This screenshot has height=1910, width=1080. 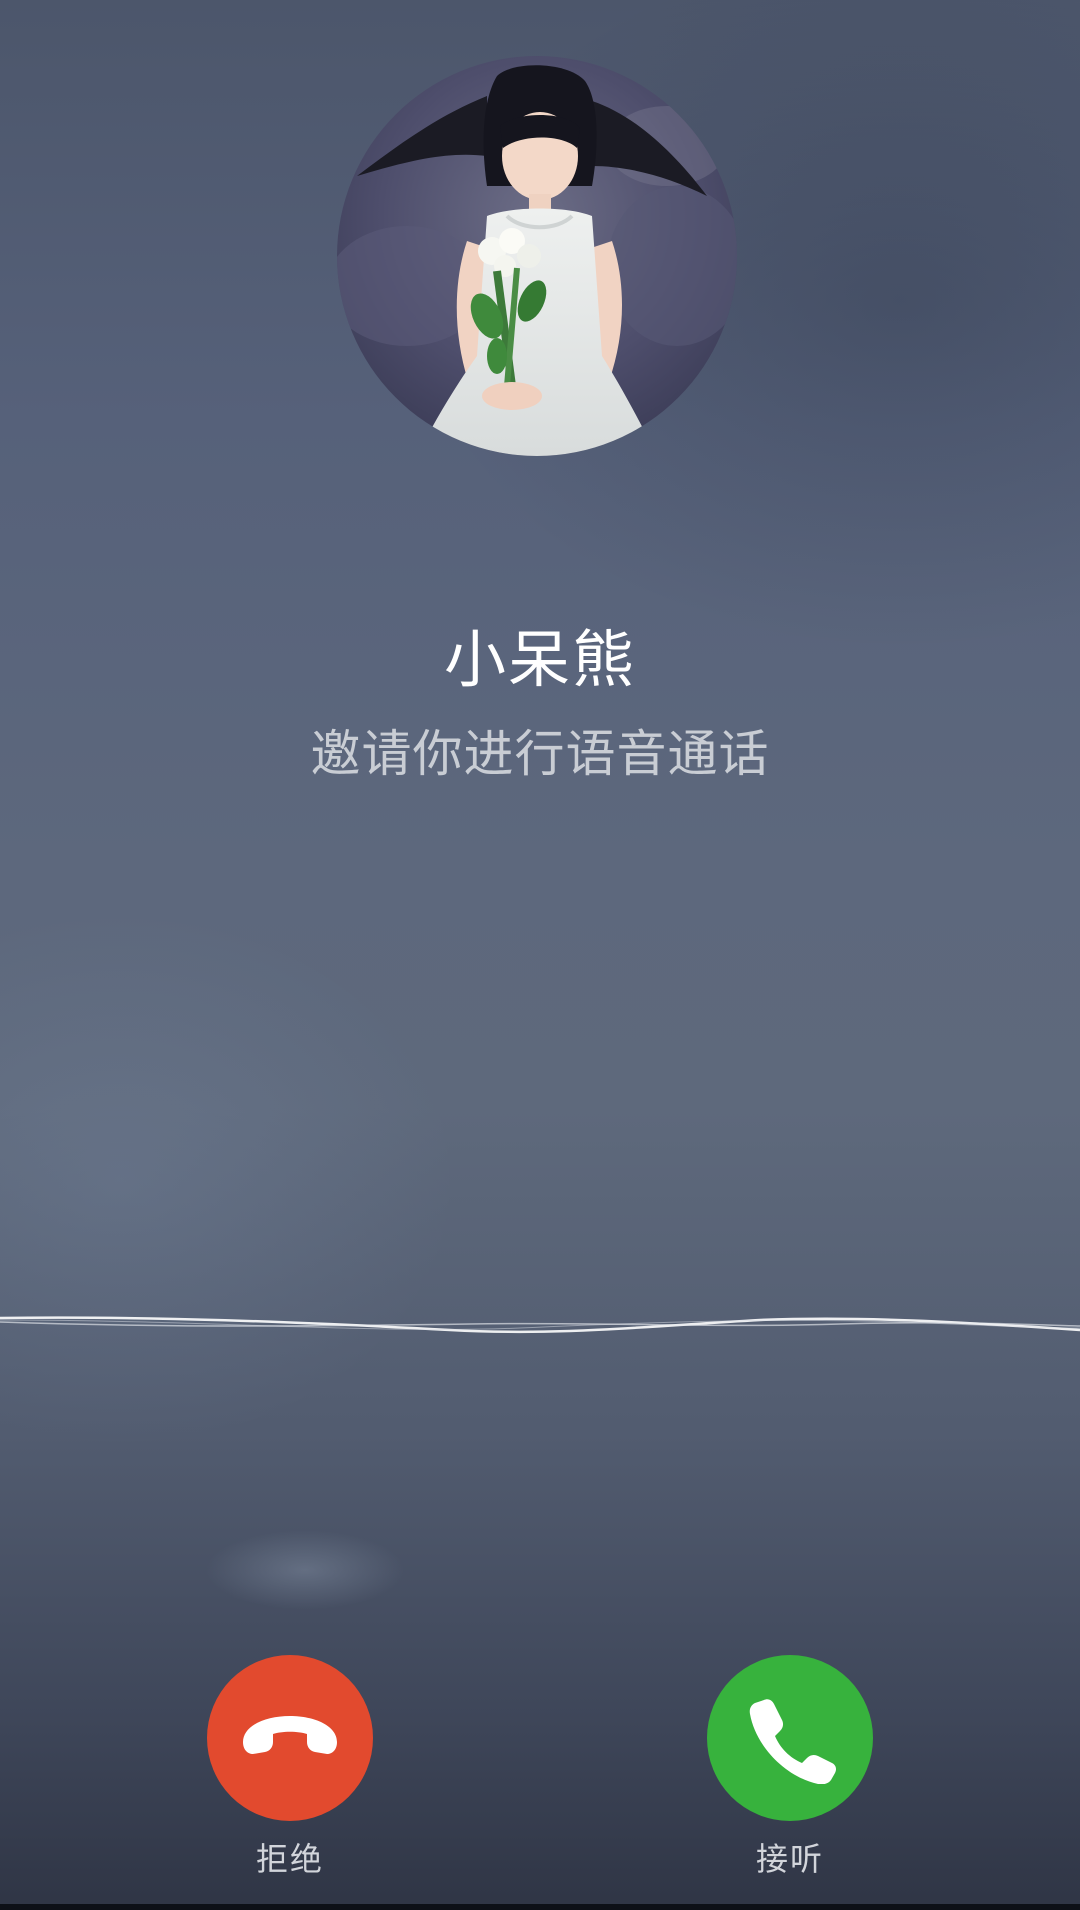 I want to click on bottom-edge-bar, so click(x=540, y=1907).